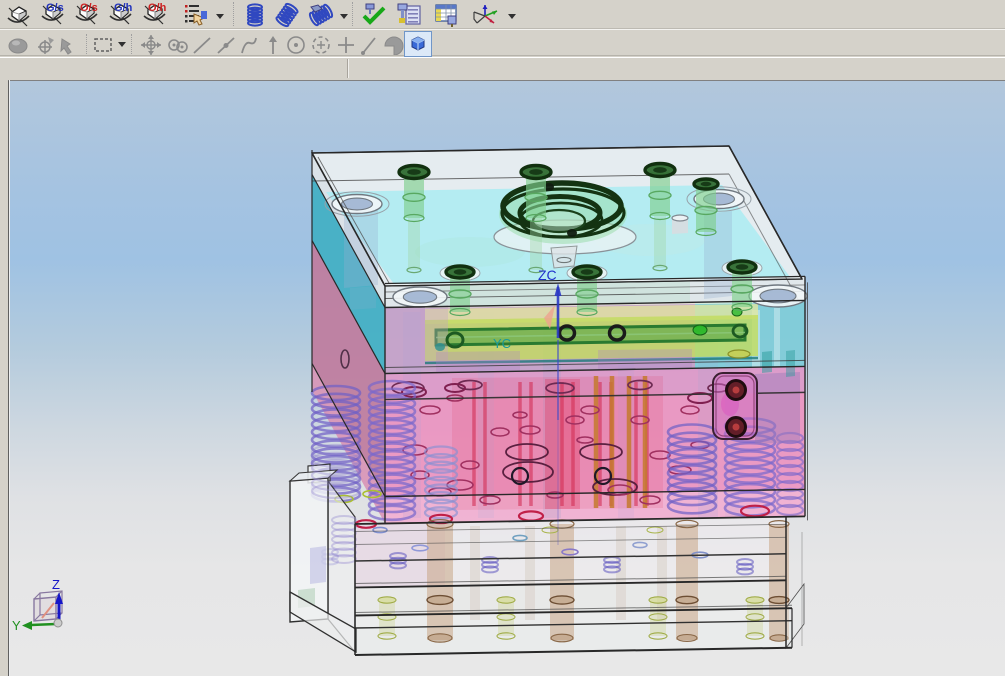 The height and width of the screenshot is (676, 1005). What do you see at coordinates (502, 343) in the screenshot?
I see `svg-text: YC` at bounding box center [502, 343].